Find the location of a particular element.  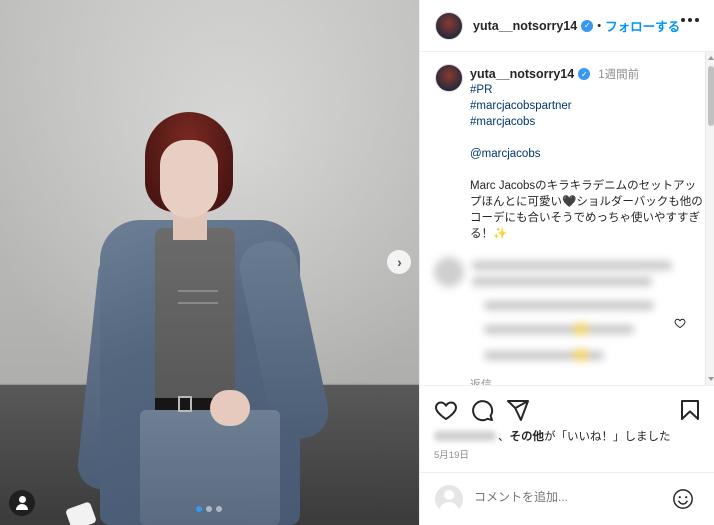

subject-tshirt is located at coordinates (195, 315).